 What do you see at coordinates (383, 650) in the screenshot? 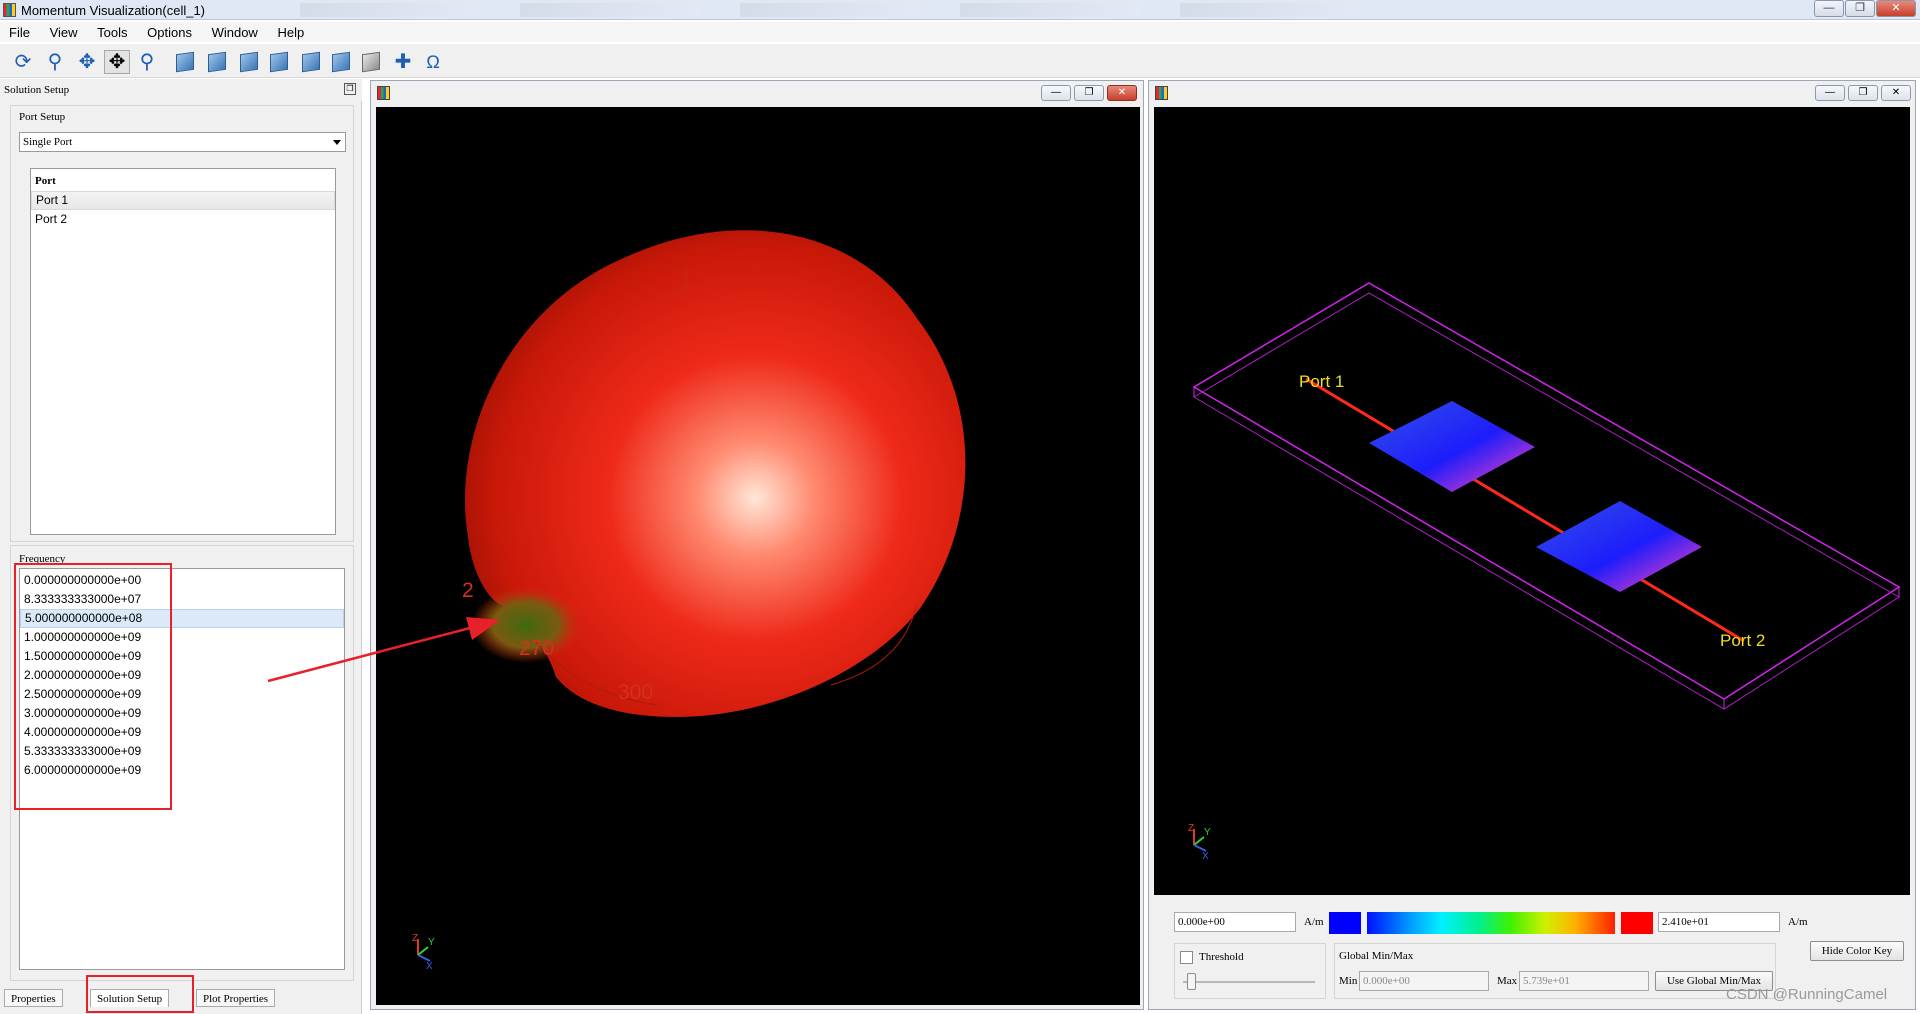
I see `annotation-arrow` at bounding box center [383, 650].